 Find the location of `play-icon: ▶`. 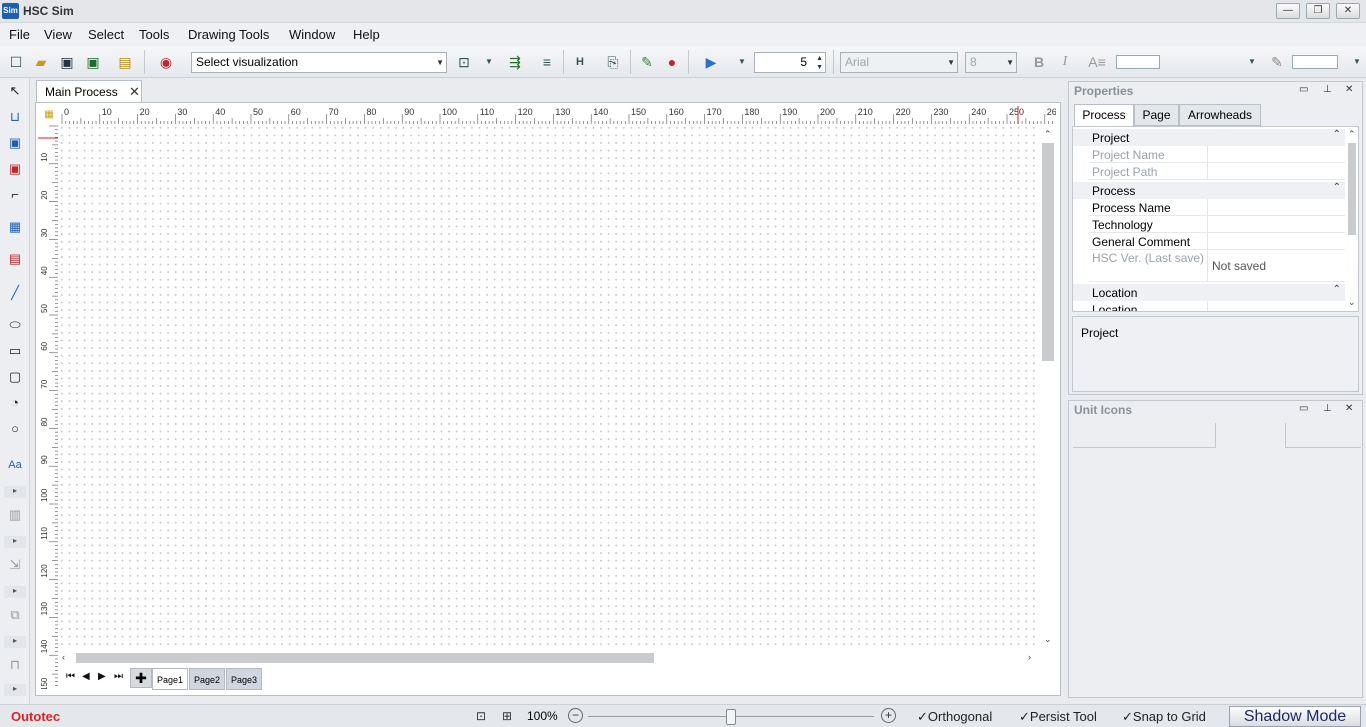

play-icon: ▶ is located at coordinates (711, 62).